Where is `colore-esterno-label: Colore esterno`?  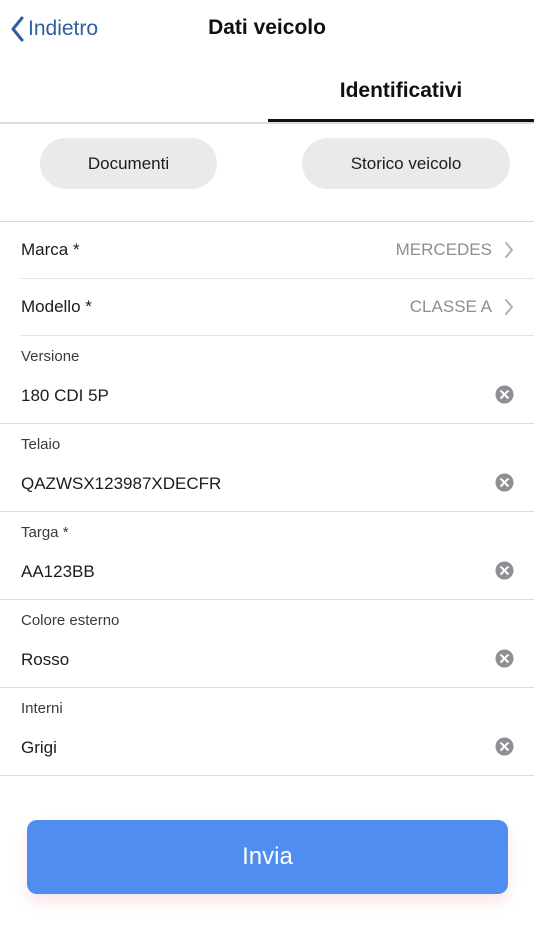 colore-esterno-label: Colore esterno is located at coordinates (70, 620).